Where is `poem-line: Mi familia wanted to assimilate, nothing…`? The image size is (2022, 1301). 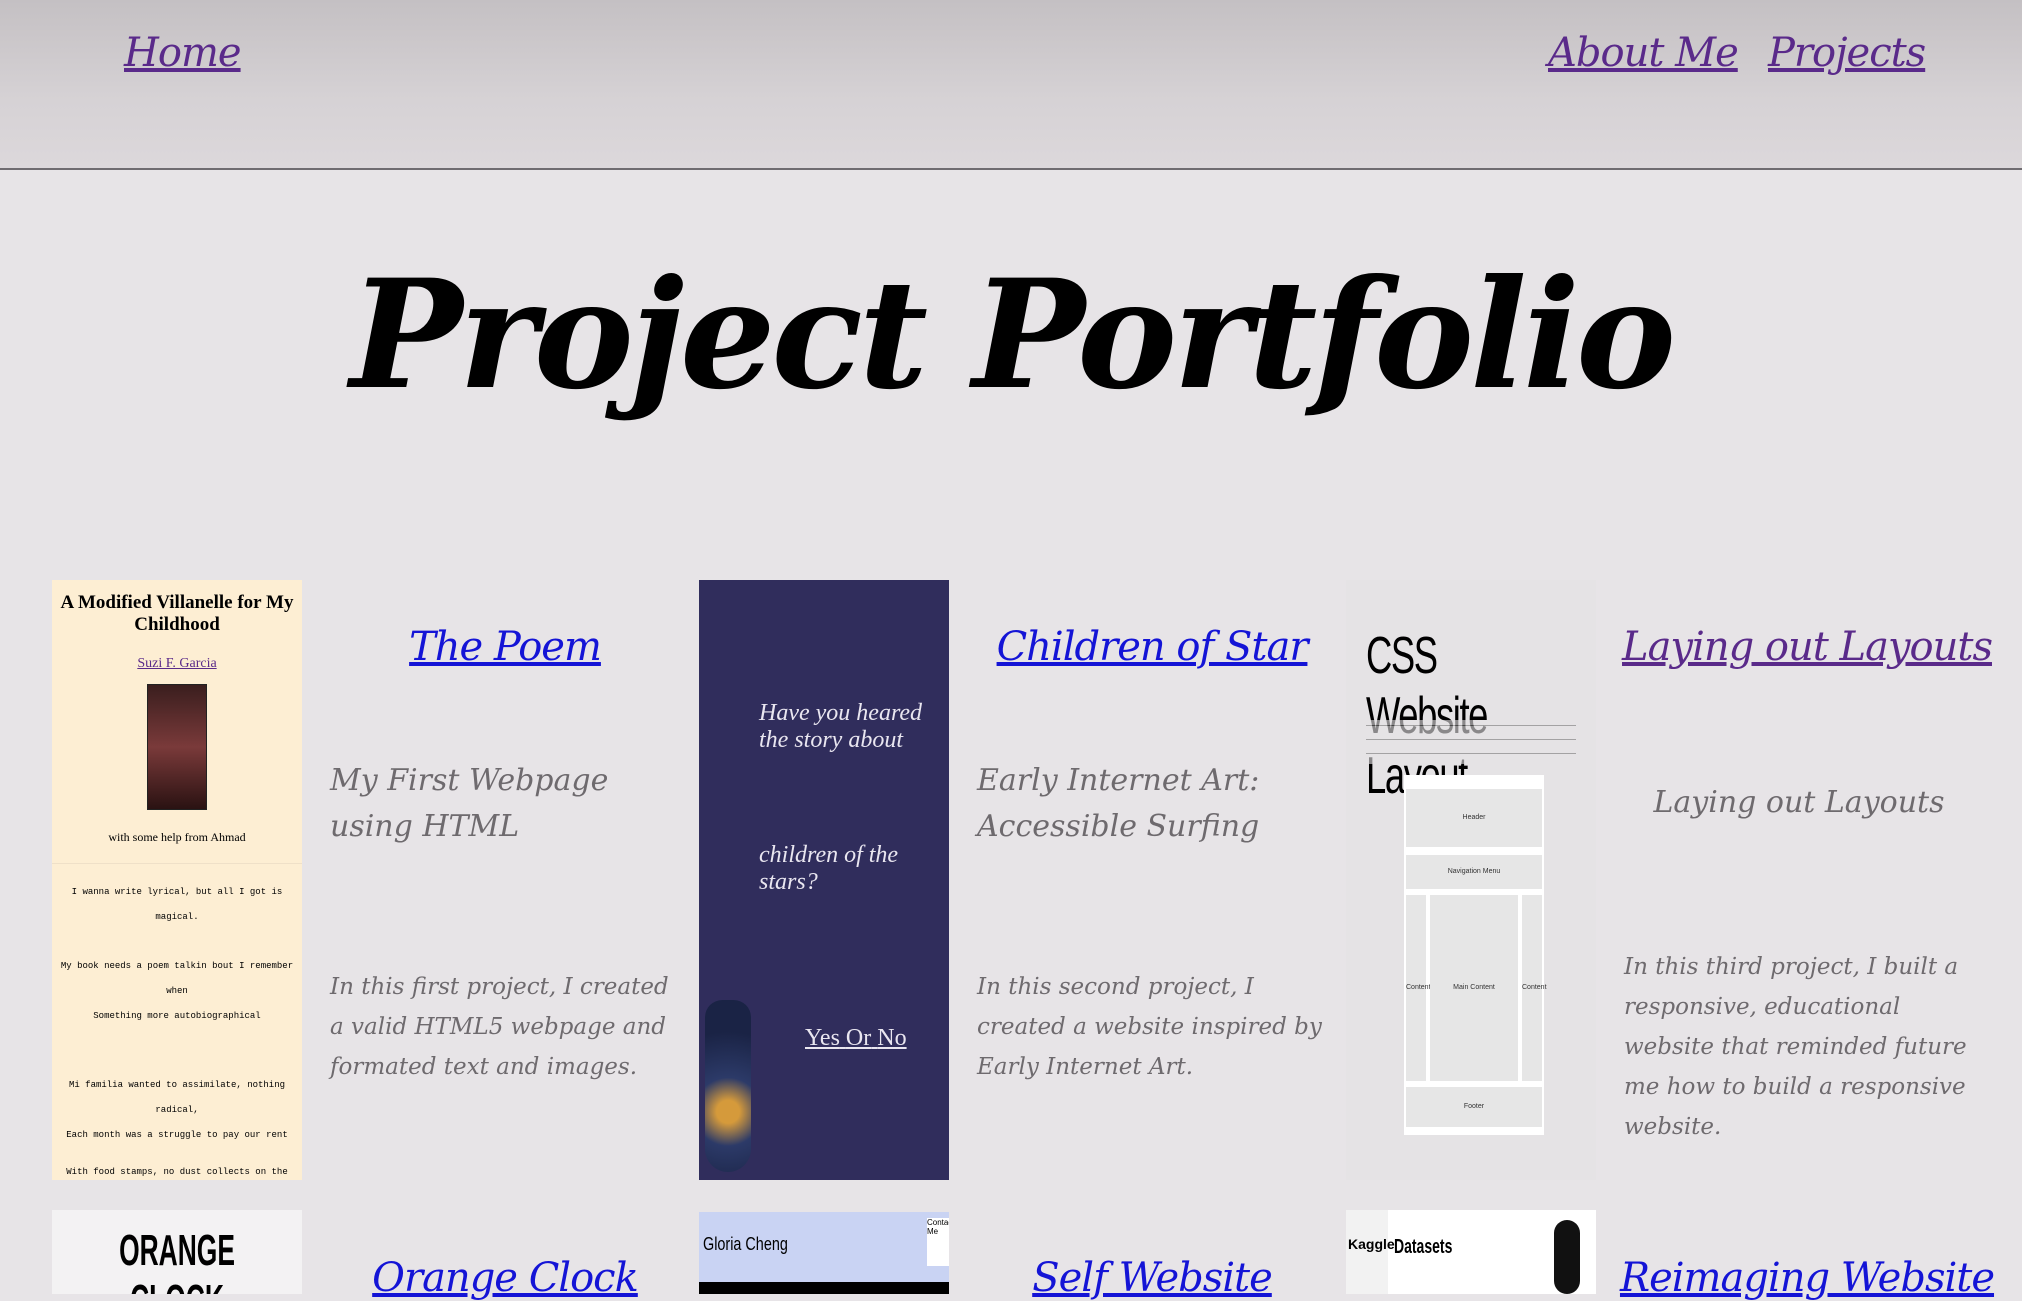
poem-line: Mi familia wanted to assimilate, nothing… is located at coordinates (177, 1097).